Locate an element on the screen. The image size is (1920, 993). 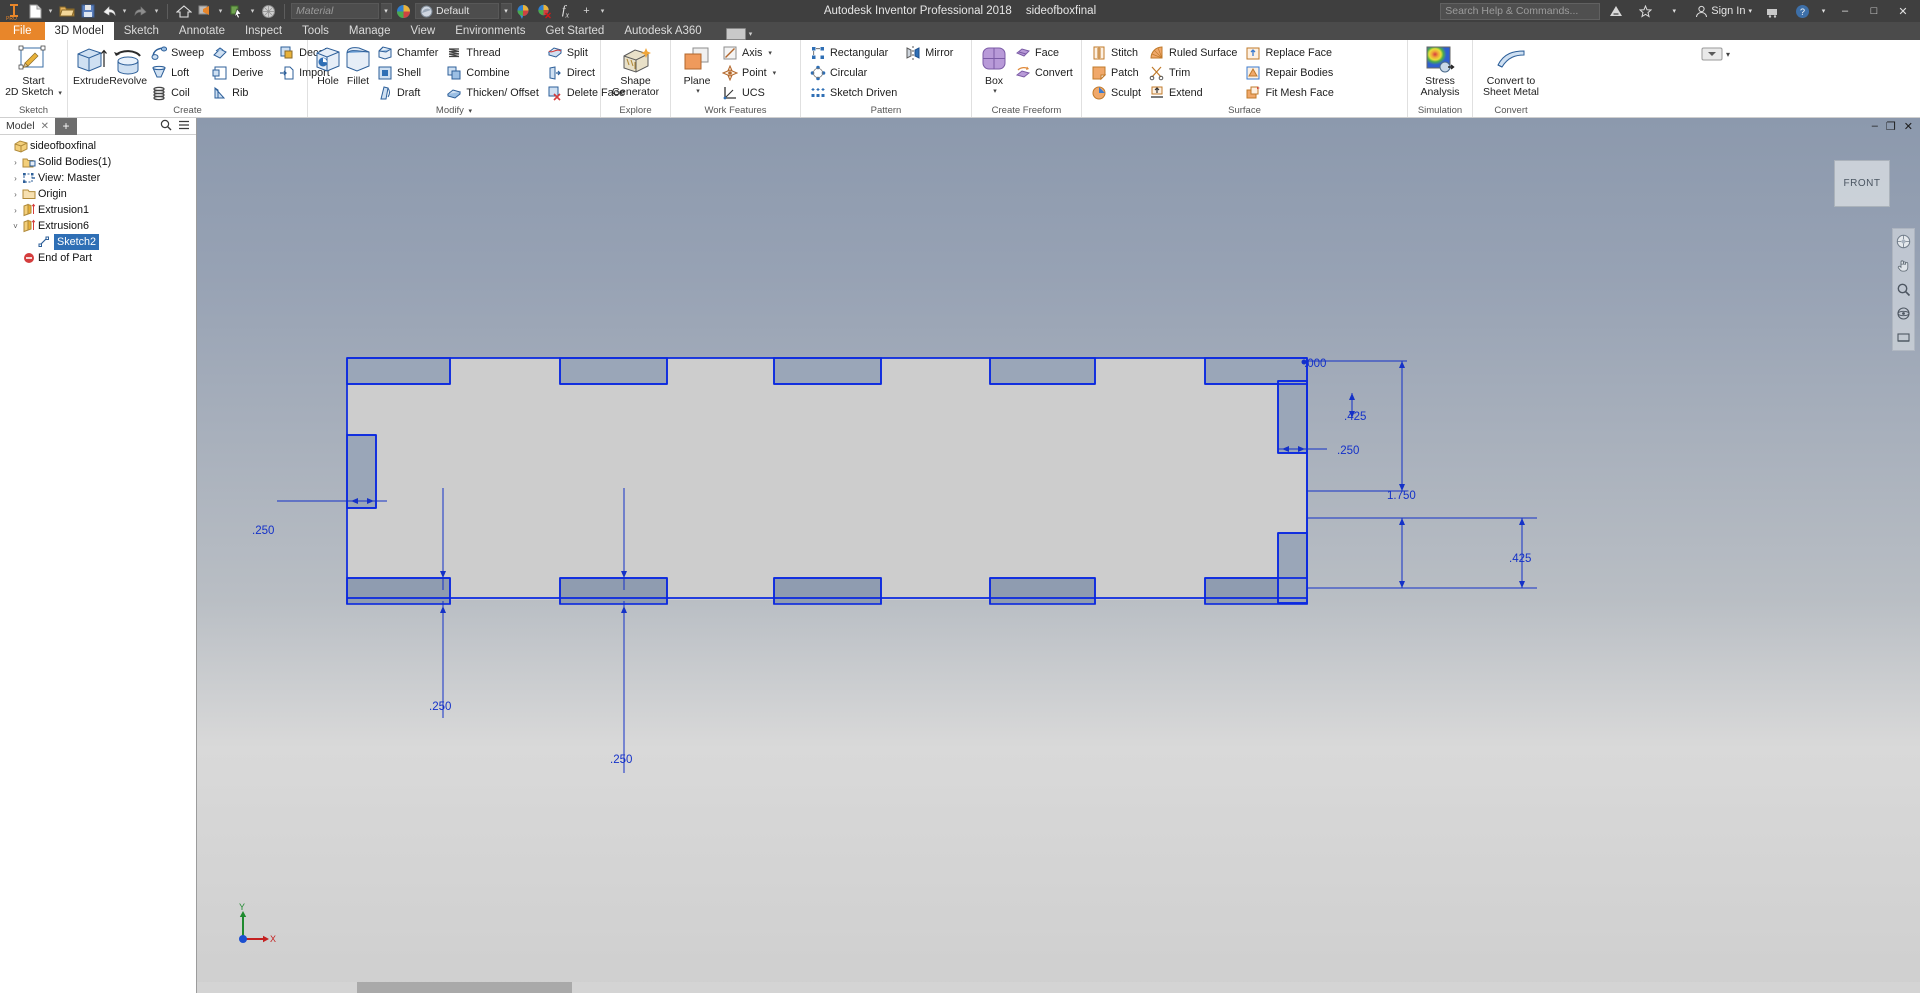
close-window-button: ✕ is located at coordinates (1903, 11).